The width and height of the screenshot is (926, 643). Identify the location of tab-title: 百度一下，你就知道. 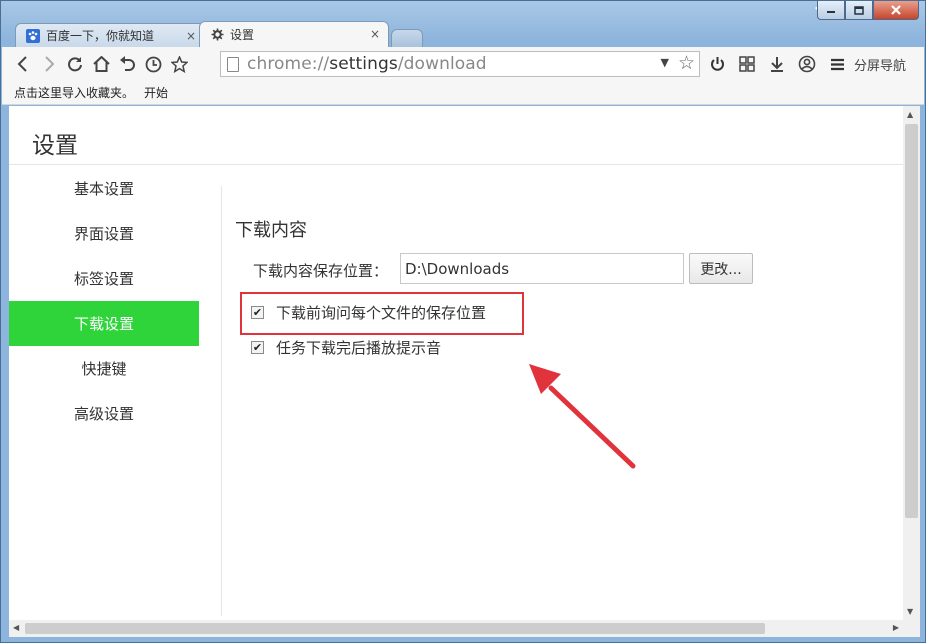
(100, 36).